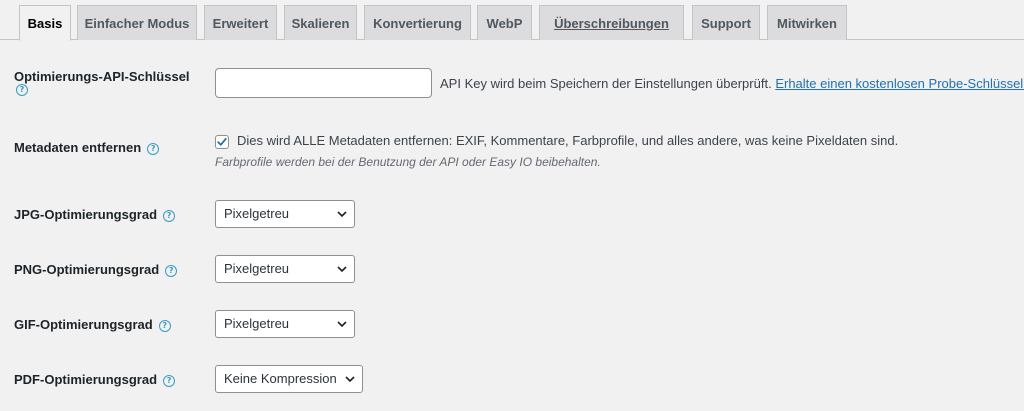 The width and height of the screenshot is (1024, 411). I want to click on gif-level-value: Pixelgetreu, so click(257, 323).